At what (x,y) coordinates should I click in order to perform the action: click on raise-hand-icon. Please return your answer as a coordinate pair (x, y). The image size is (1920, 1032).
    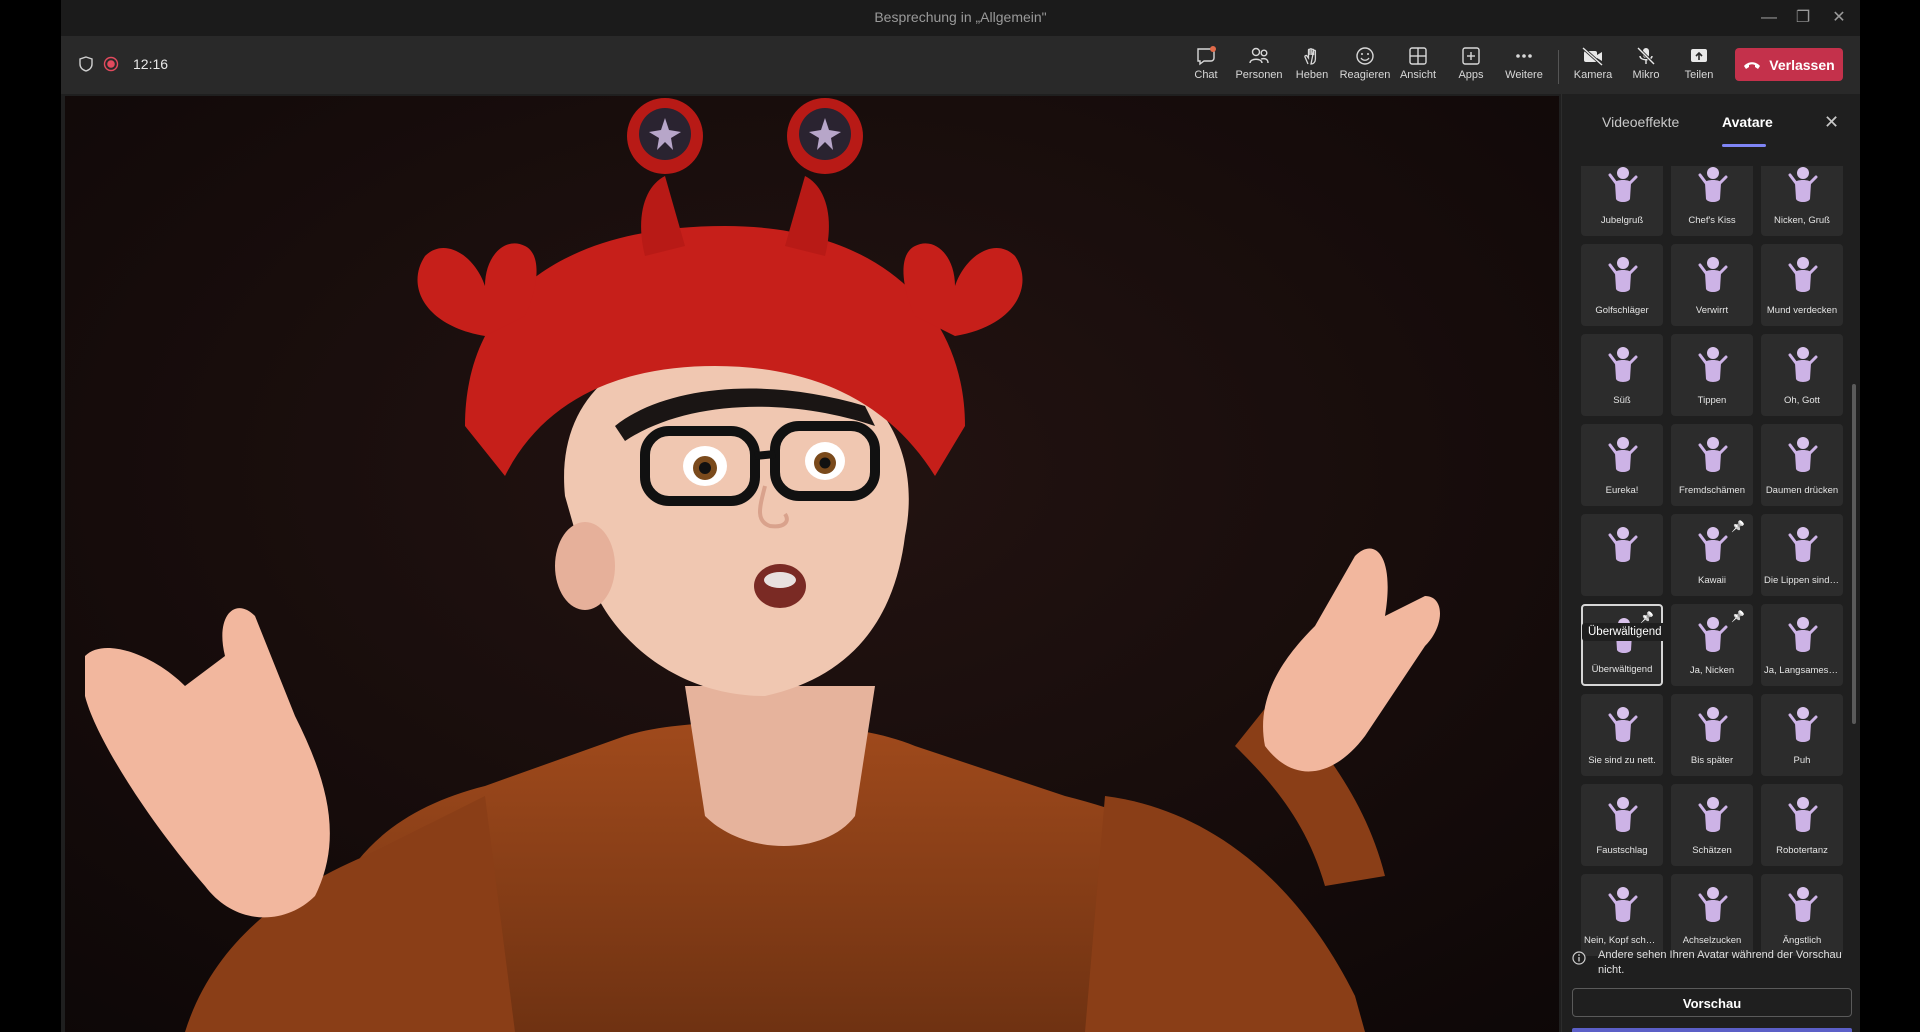
    Looking at the image, I should click on (1310, 56).